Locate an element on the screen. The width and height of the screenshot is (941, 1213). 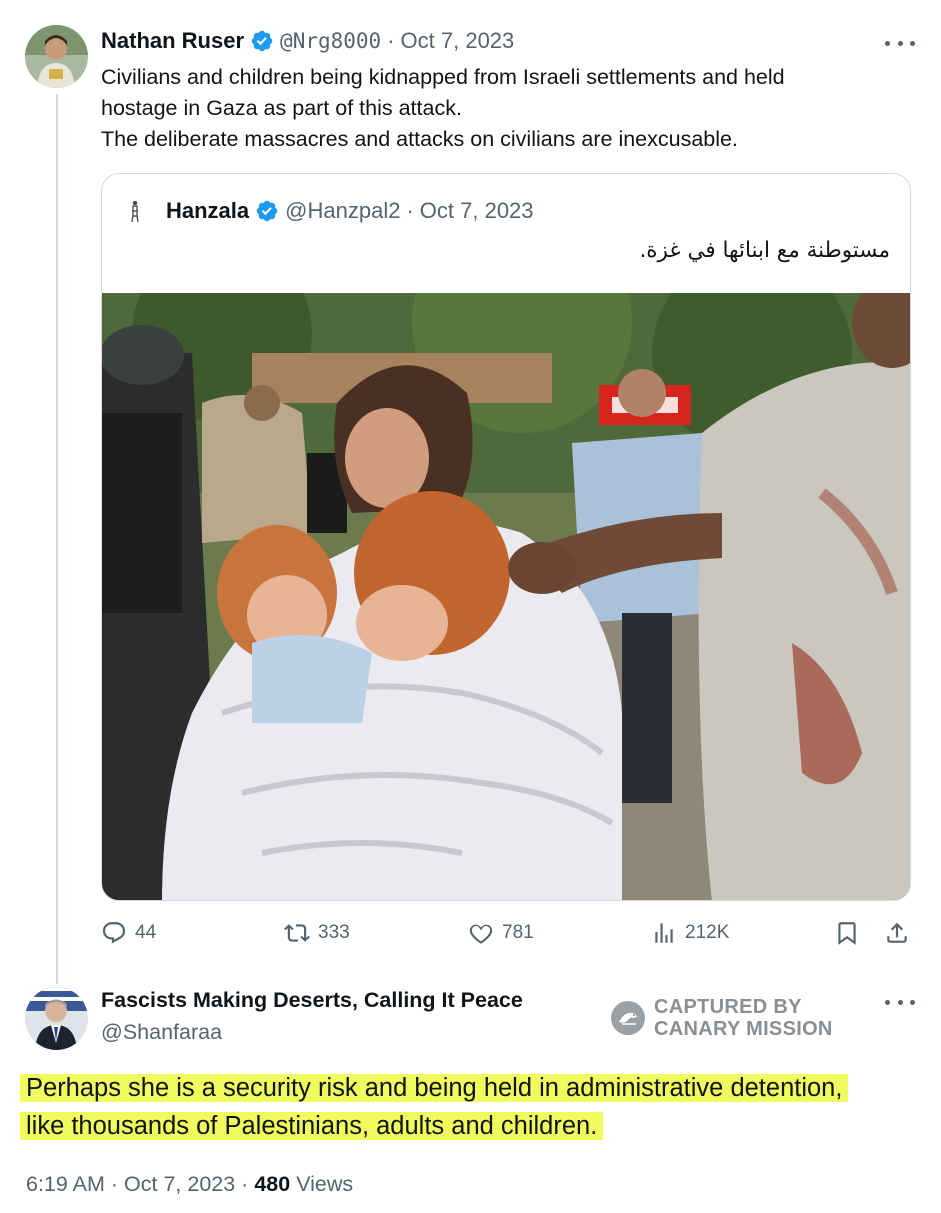
tweet-header: Nathan Ruser @Nrg8000 · Oct 7, 2023 is located at coordinates (307, 41).